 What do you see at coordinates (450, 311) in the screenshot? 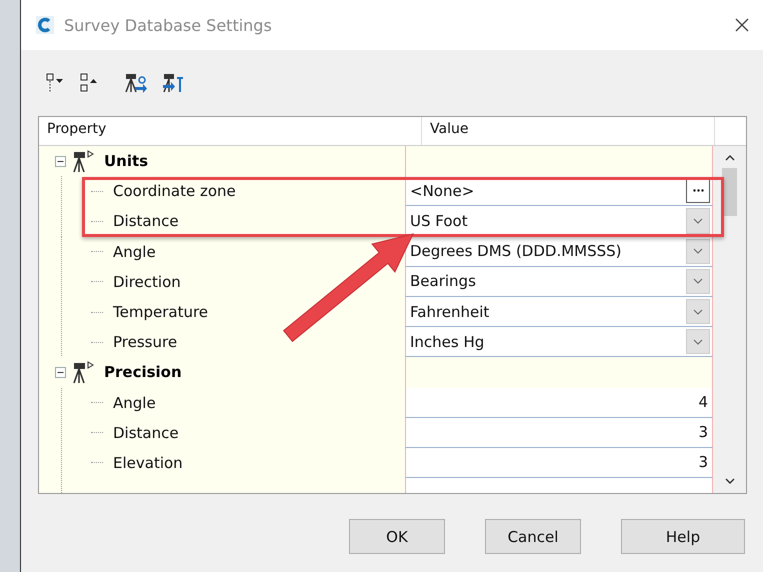
I see `property-value: Fahrenheit` at bounding box center [450, 311].